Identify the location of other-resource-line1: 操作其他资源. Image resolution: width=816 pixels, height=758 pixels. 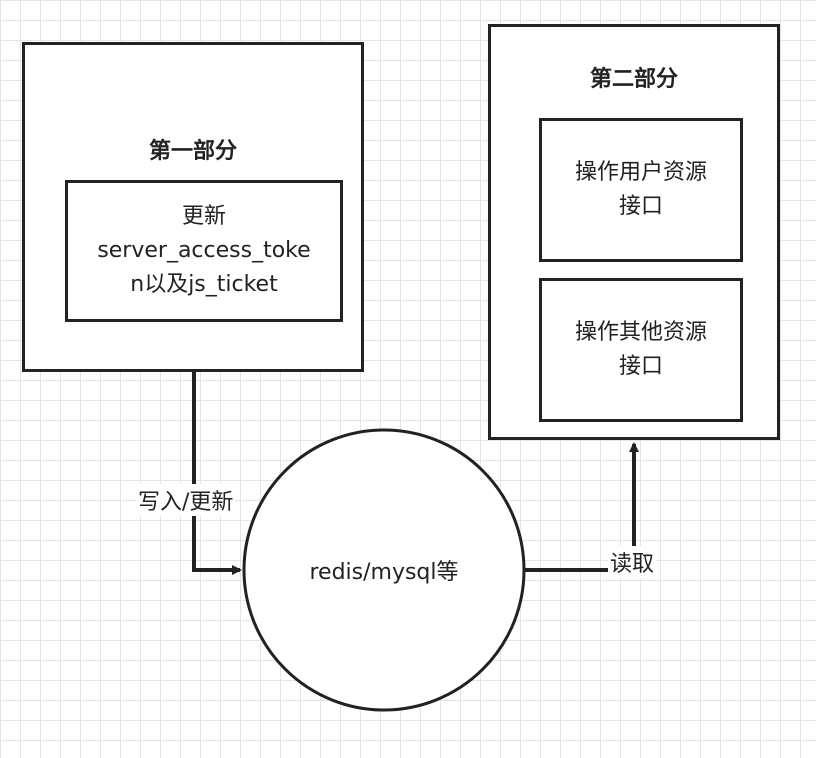
(640, 332).